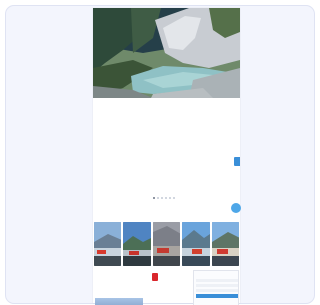  Describe the element at coordinates (112, 14) in the screenshot. I see `site-logo` at that location.